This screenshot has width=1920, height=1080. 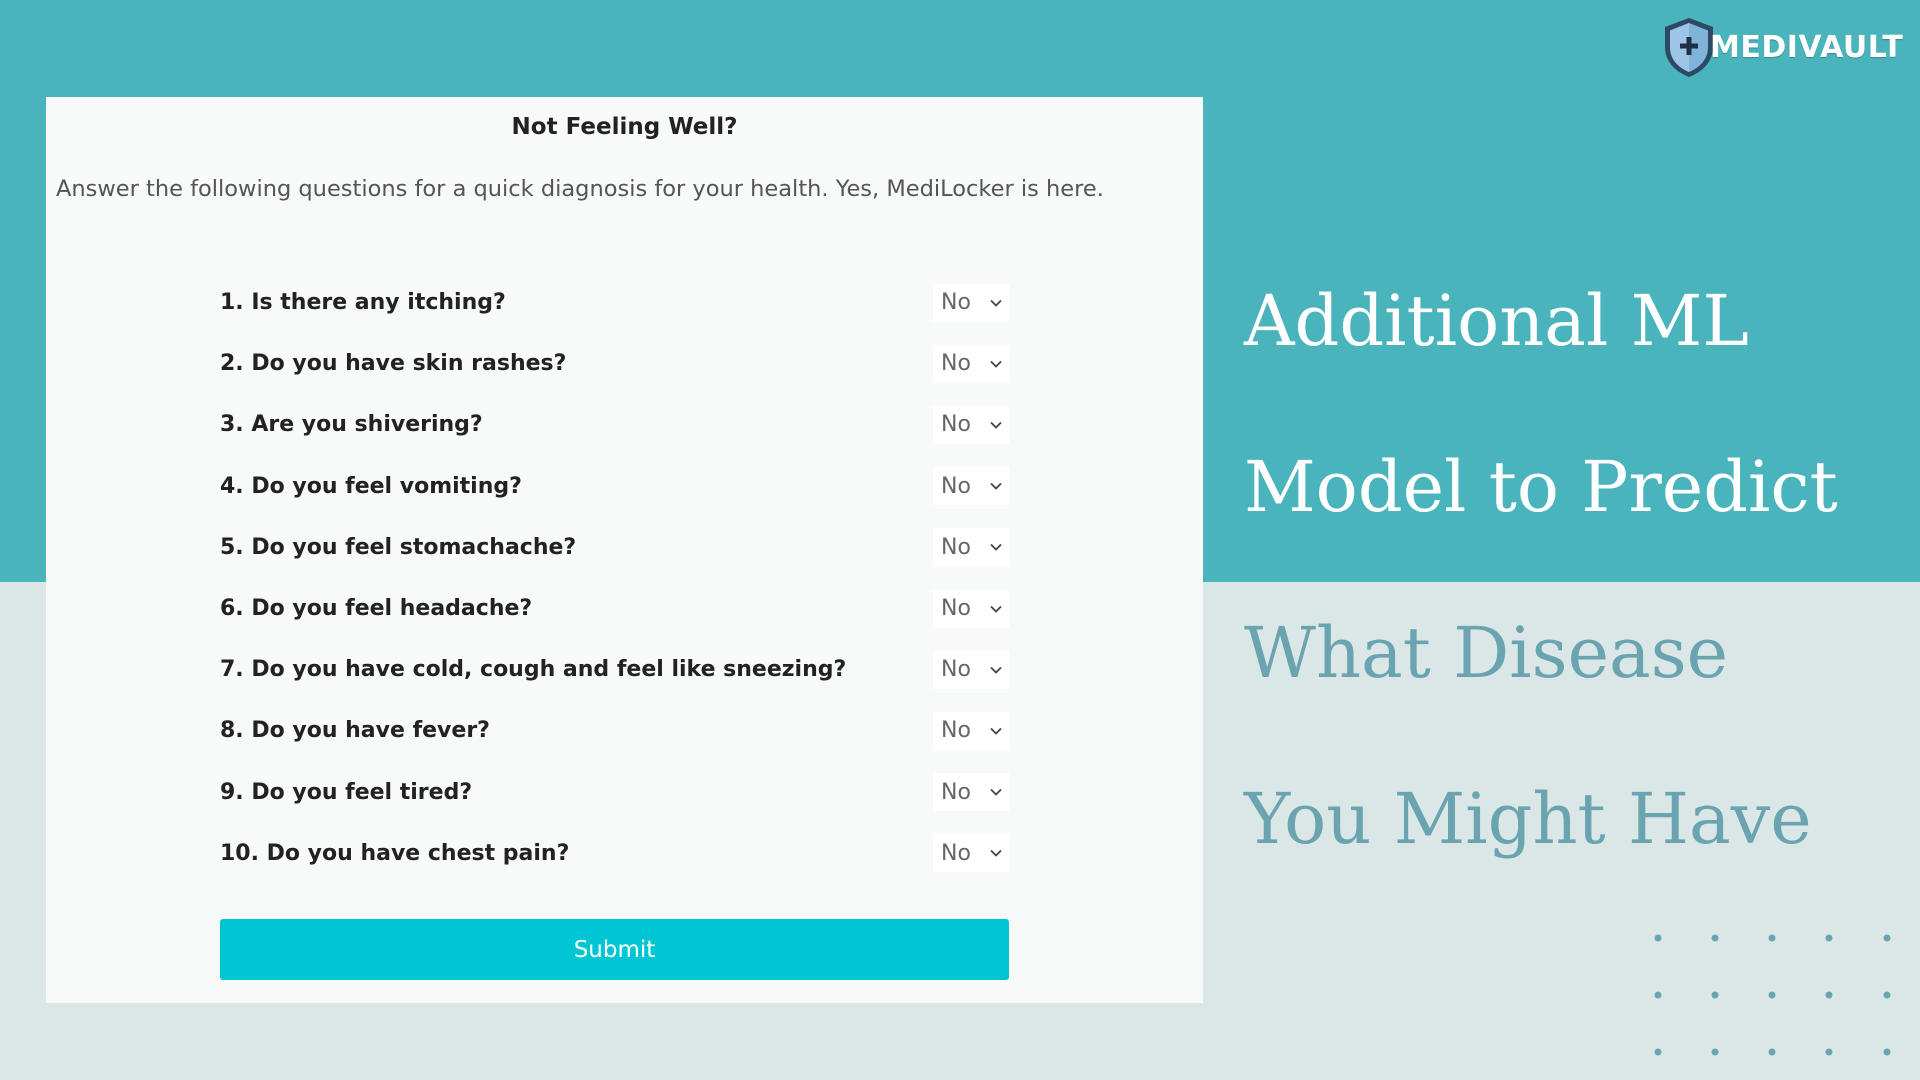 What do you see at coordinates (614, 730) in the screenshot?
I see `question-row: 8. Do you have fever? No` at bounding box center [614, 730].